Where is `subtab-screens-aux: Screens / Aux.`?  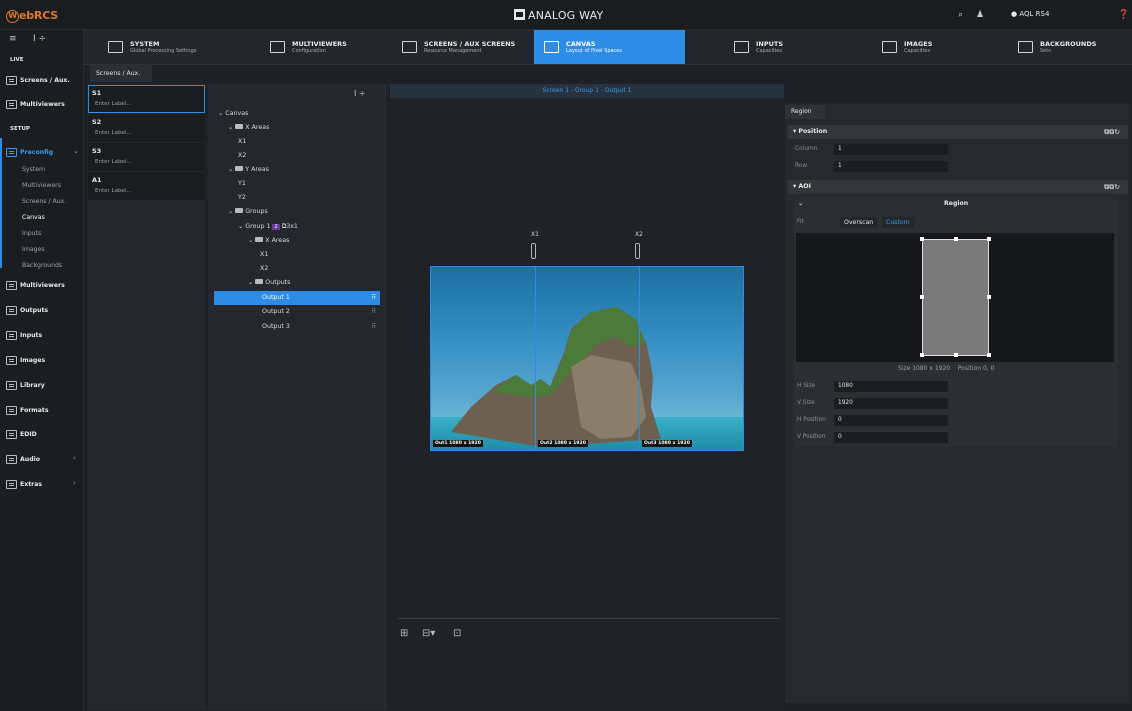 subtab-screens-aux: Screens / Aux. is located at coordinates (121, 73).